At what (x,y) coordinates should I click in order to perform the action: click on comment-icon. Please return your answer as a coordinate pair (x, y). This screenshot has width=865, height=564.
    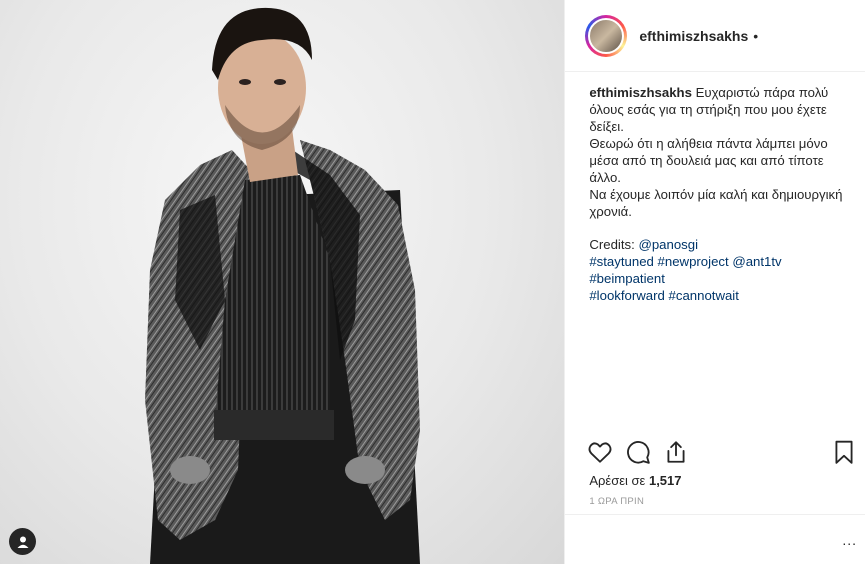
    Looking at the image, I should click on (639, 453).